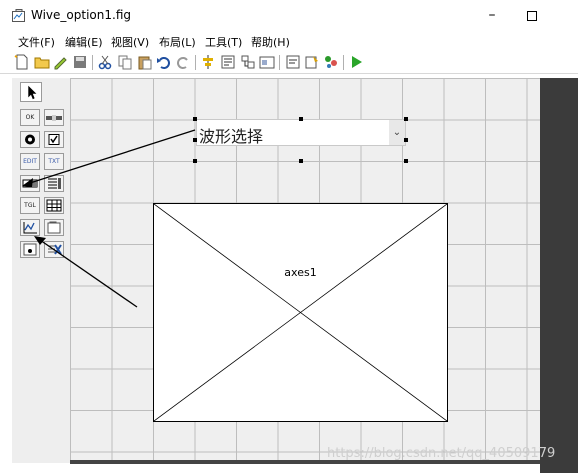  I want to click on component-palette: OK EDIT TXT TGL, so click(41, 270).